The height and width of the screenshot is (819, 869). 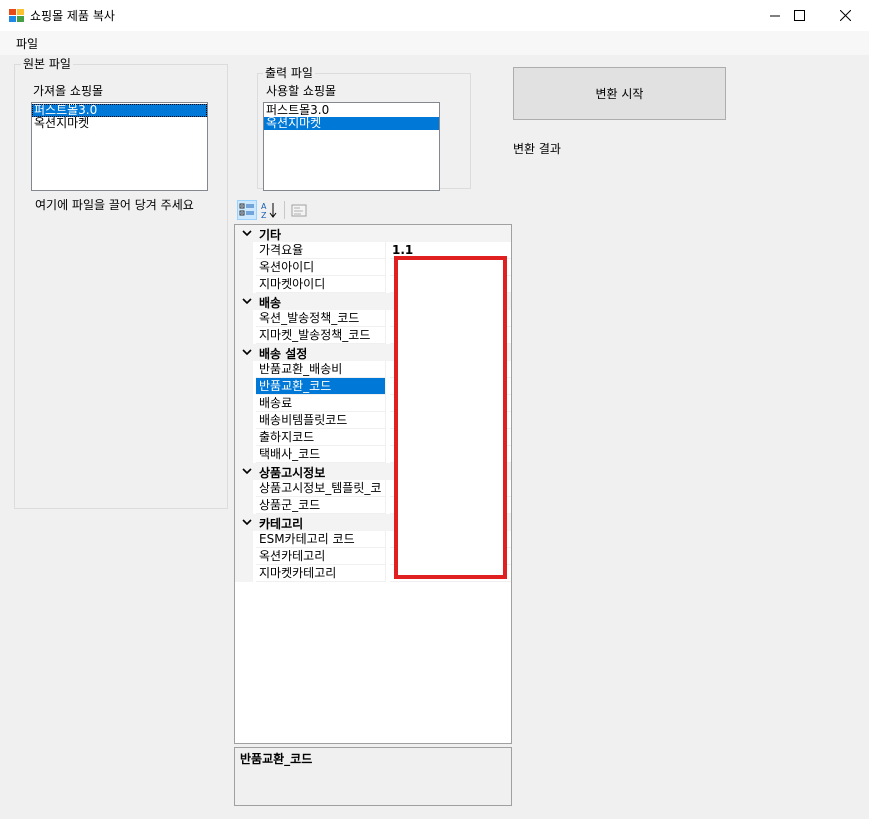 I want to click on property-pages-icon, so click(x=299, y=210).